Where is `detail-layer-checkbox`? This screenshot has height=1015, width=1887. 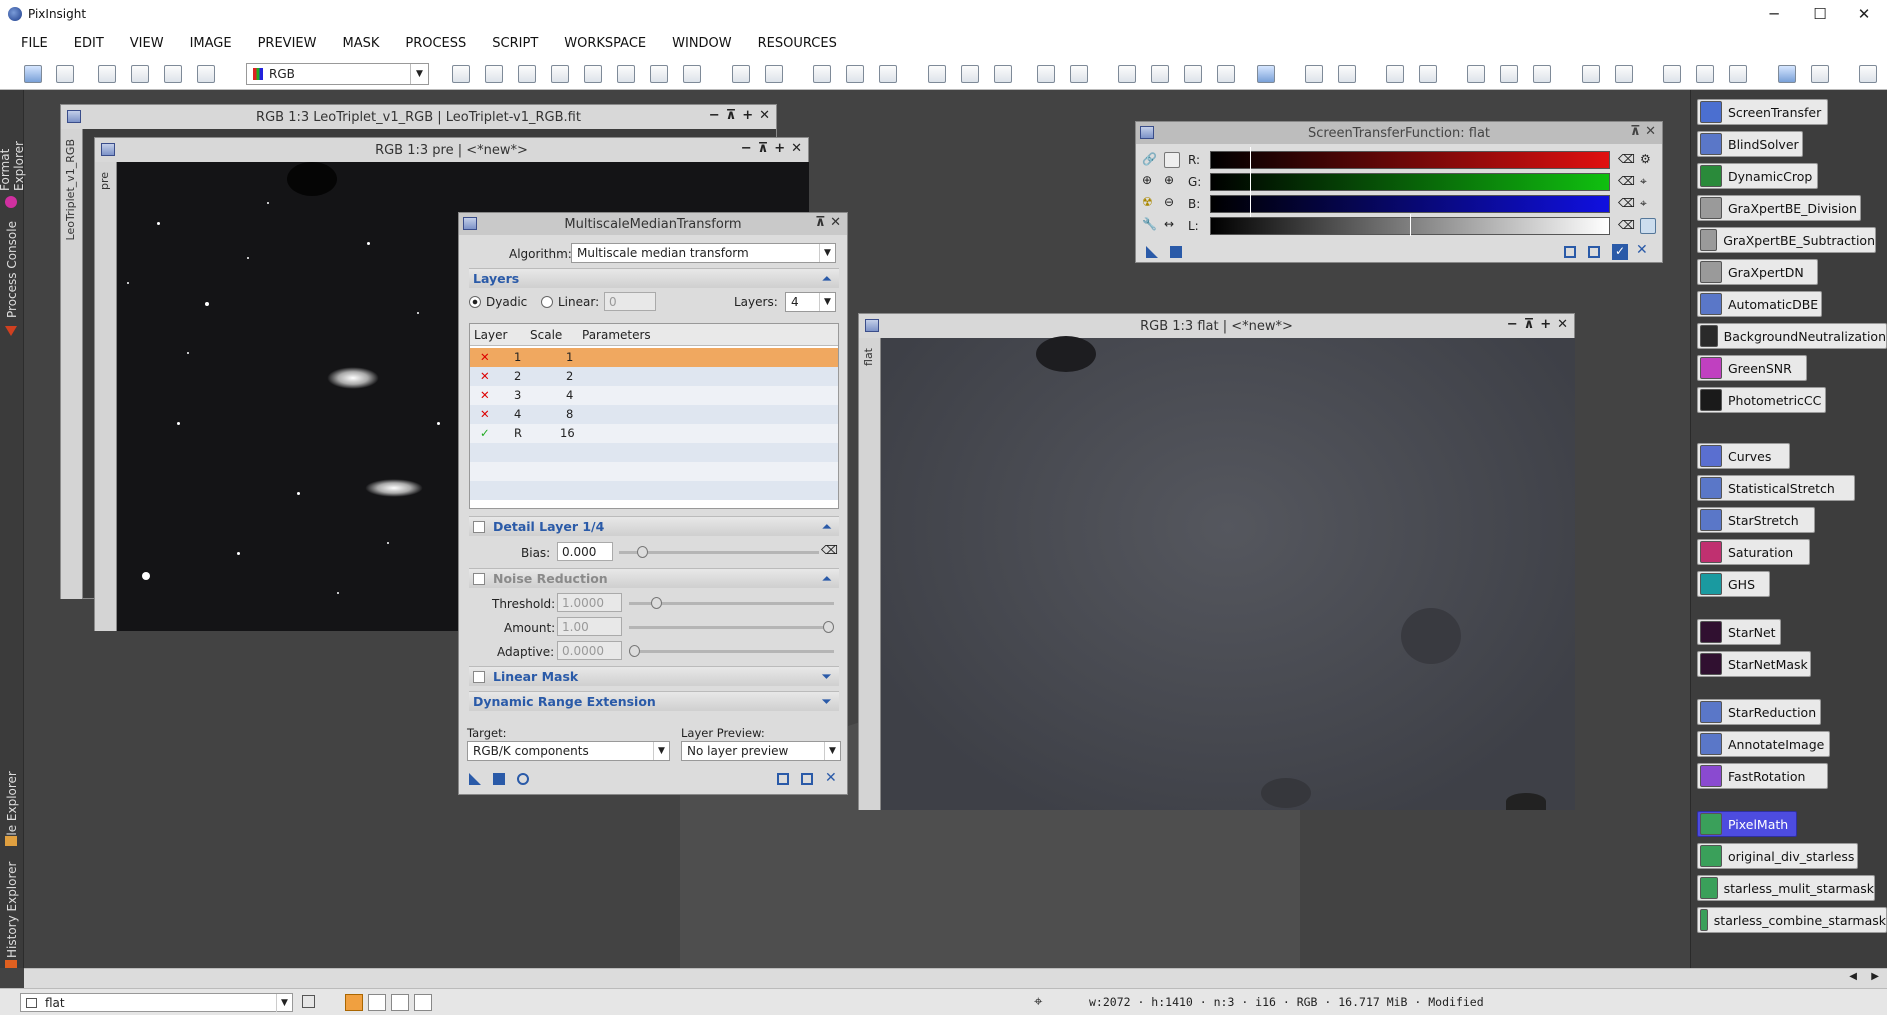 detail-layer-checkbox is located at coordinates (479, 526).